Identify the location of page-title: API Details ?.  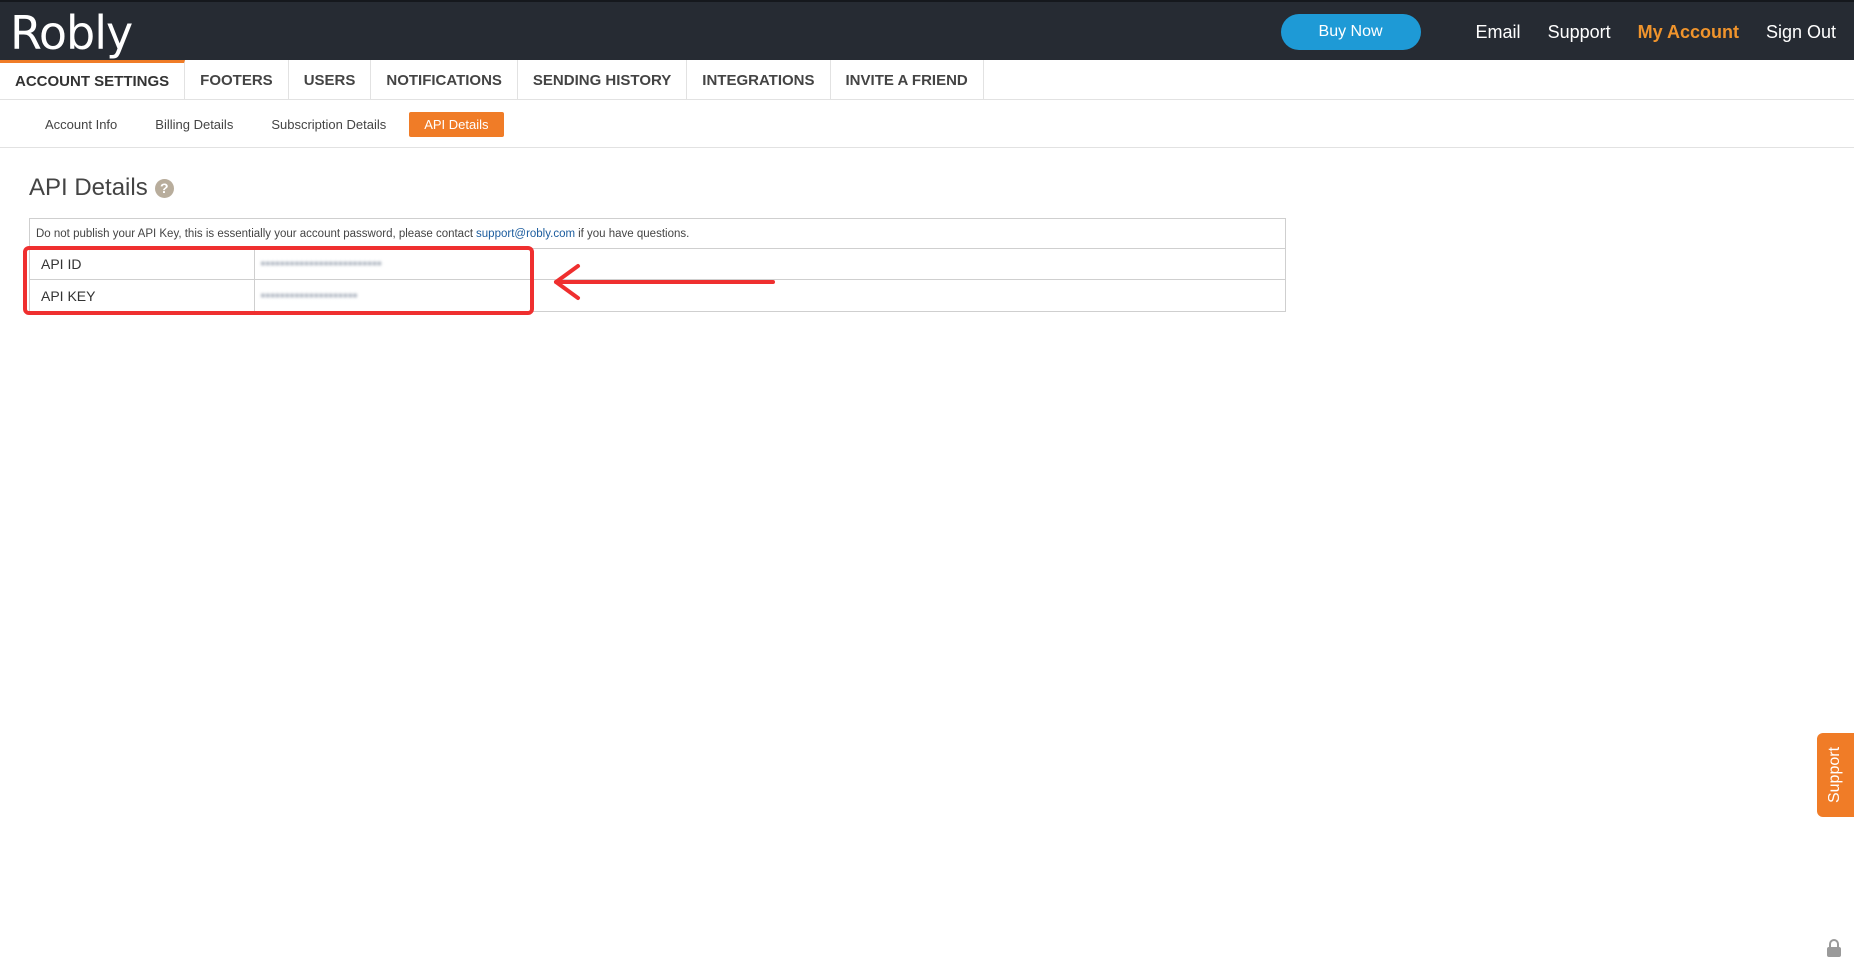
(101, 188).